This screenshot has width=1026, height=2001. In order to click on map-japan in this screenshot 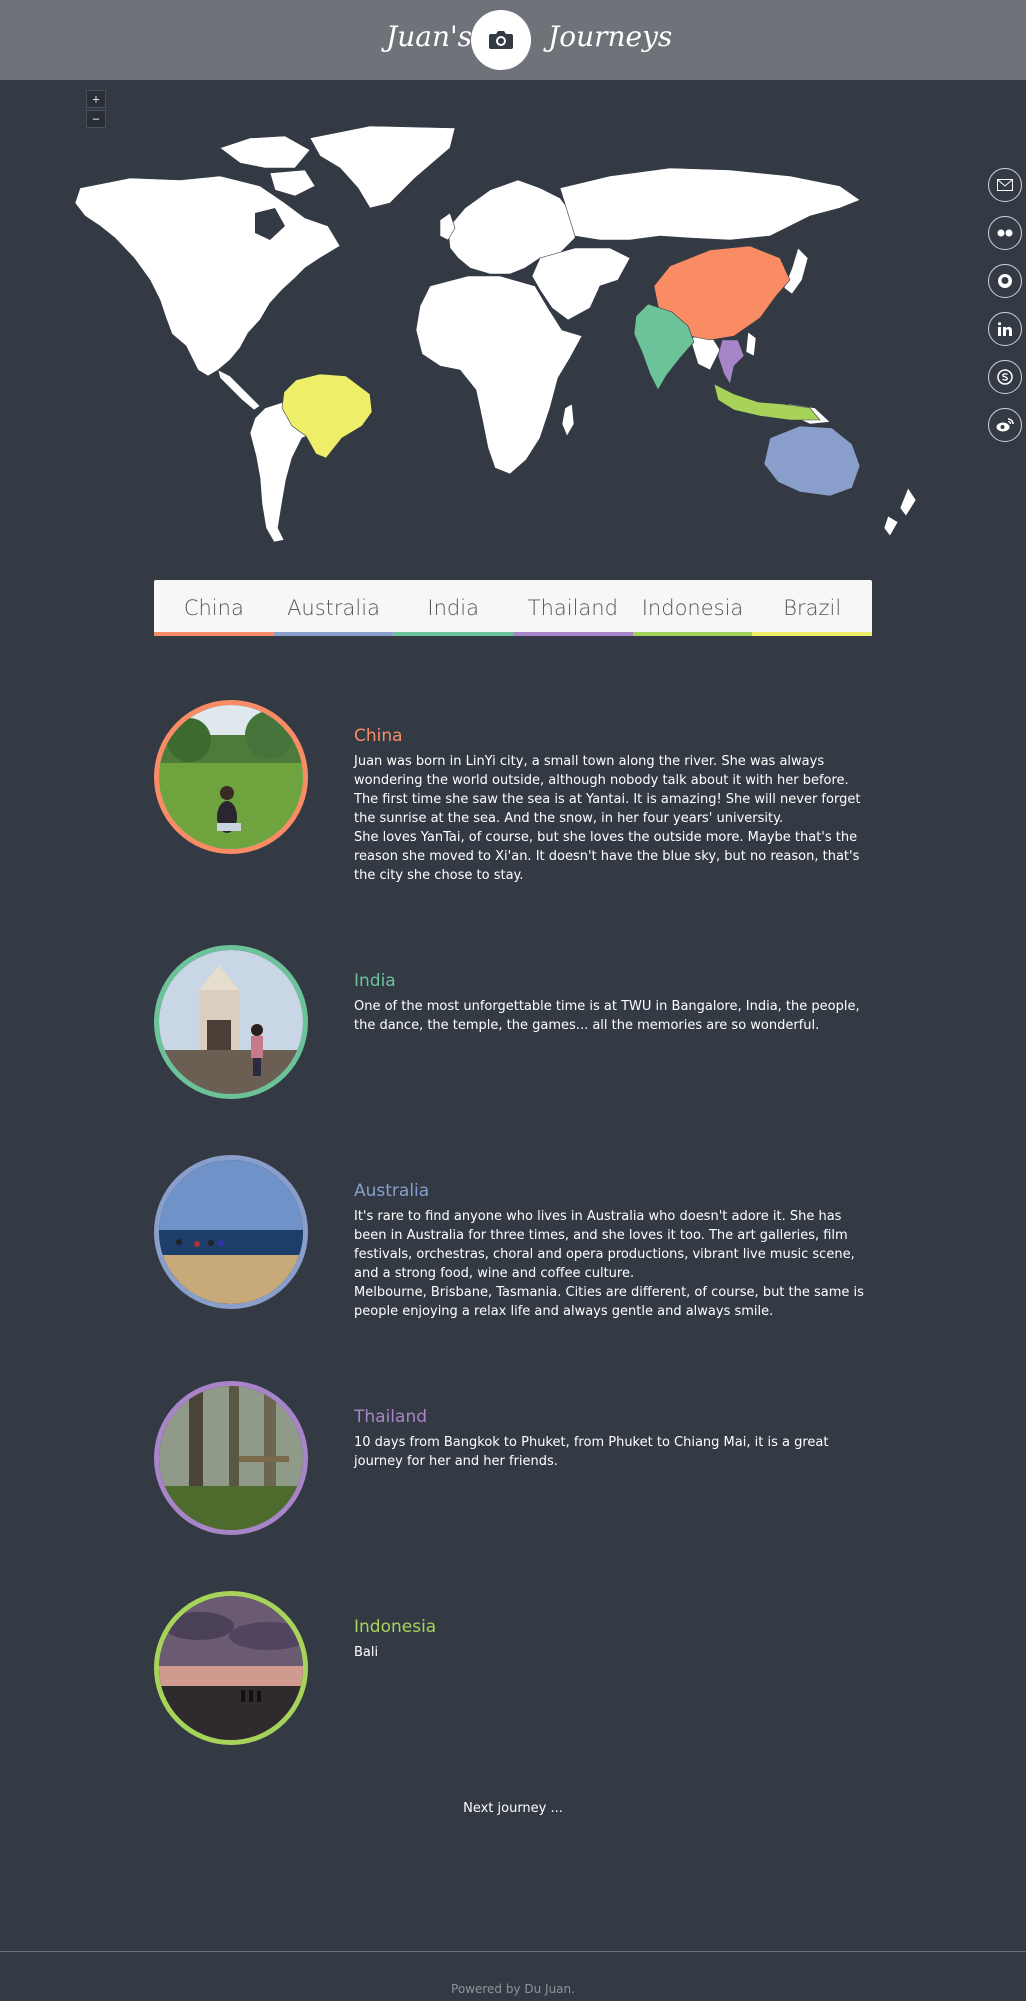, I will do `click(796, 271)`.